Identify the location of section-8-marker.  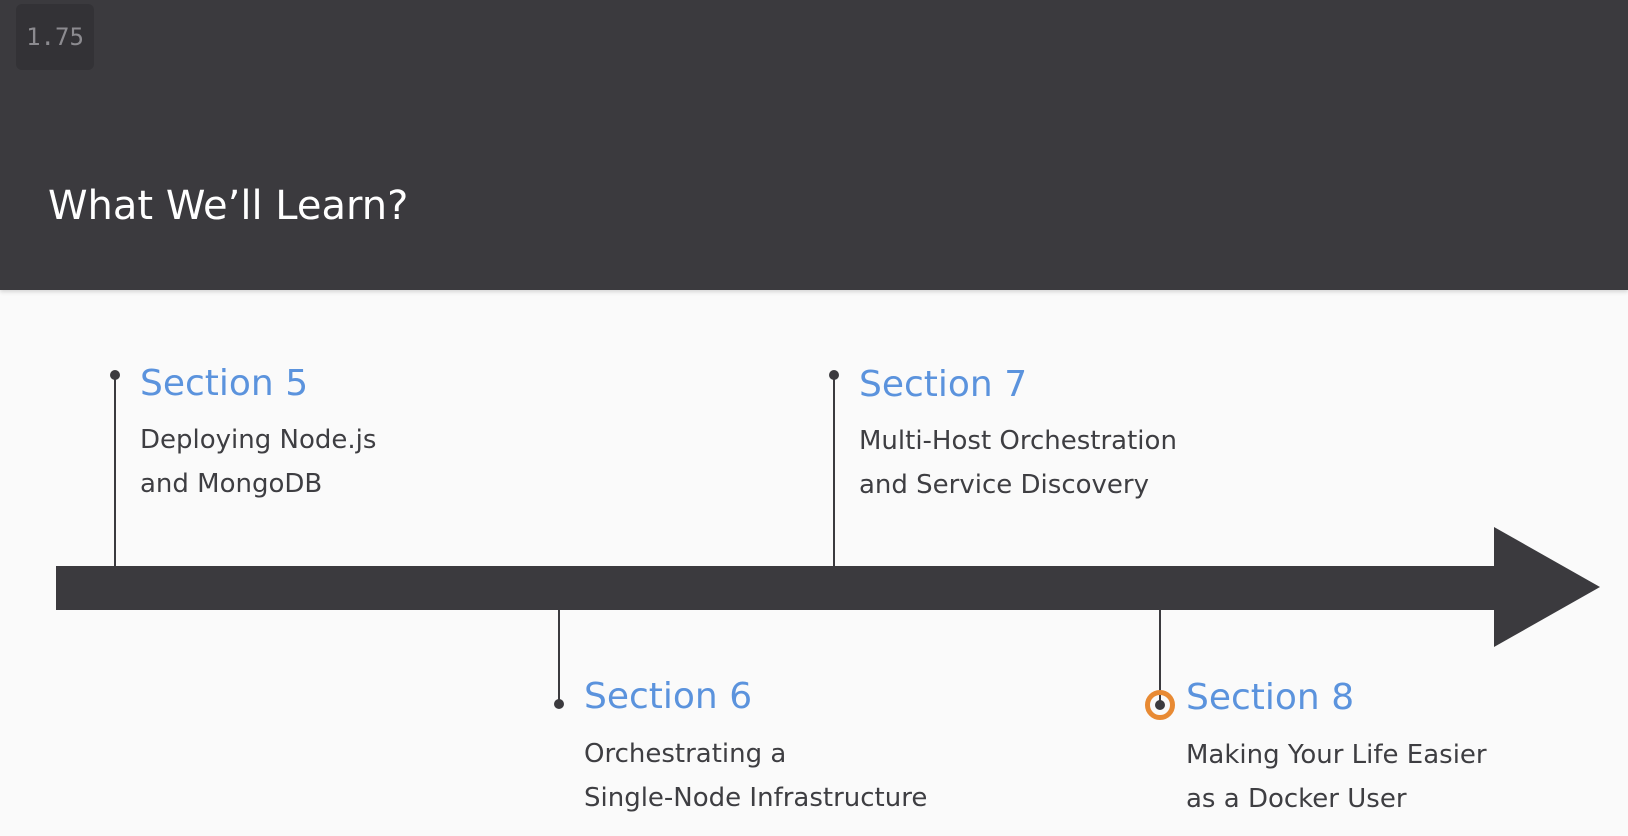
(1160, 705).